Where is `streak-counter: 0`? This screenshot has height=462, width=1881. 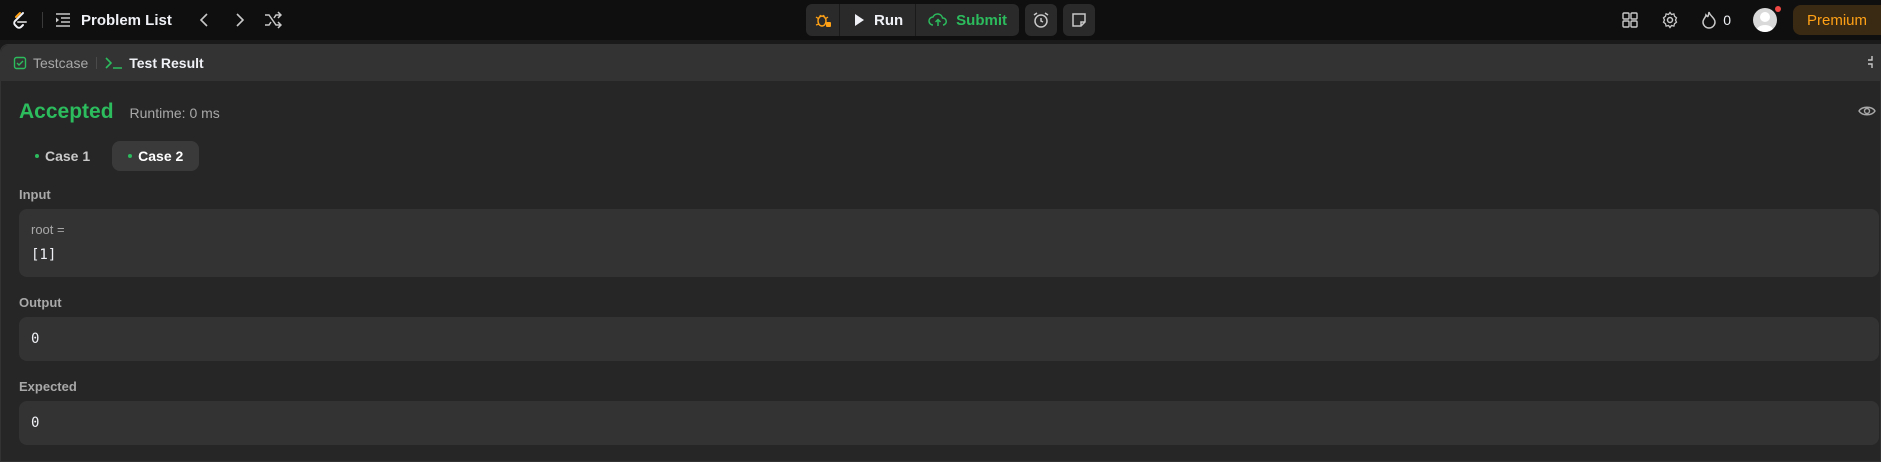
streak-counter: 0 is located at coordinates (1716, 20).